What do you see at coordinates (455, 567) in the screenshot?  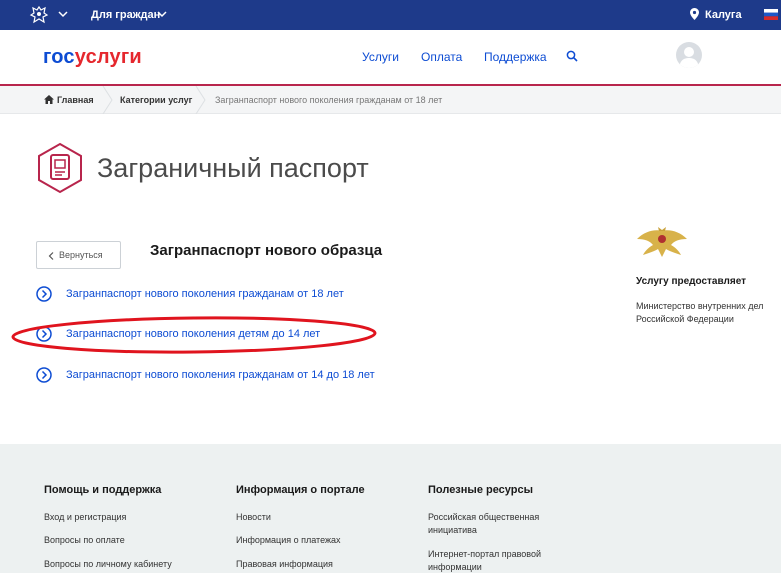 I see `footer-link-legal-portal-cont: информации` at bounding box center [455, 567].